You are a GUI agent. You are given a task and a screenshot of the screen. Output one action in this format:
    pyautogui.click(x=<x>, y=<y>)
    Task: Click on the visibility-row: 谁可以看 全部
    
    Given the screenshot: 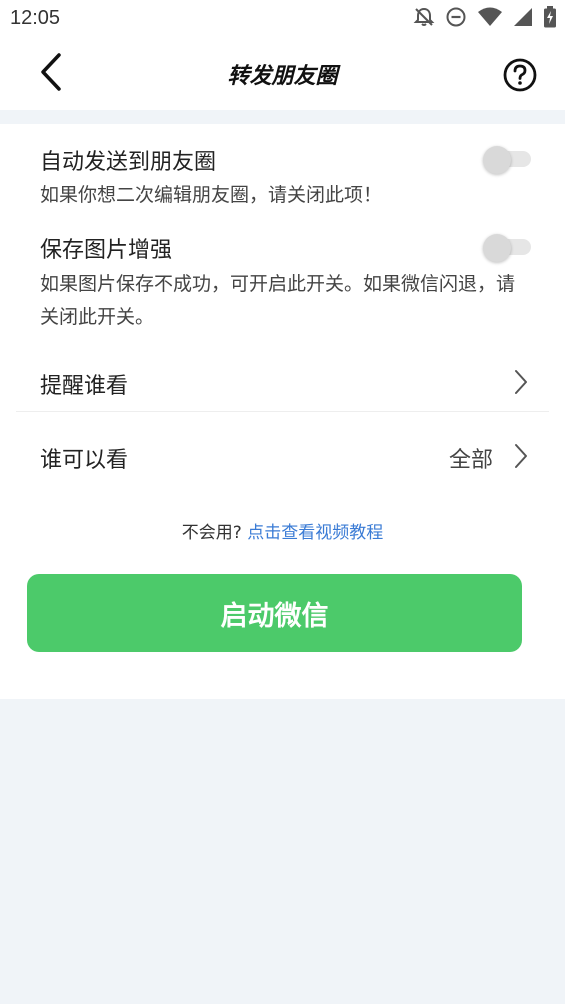 What is the action you would take?
    pyautogui.click(x=282, y=456)
    